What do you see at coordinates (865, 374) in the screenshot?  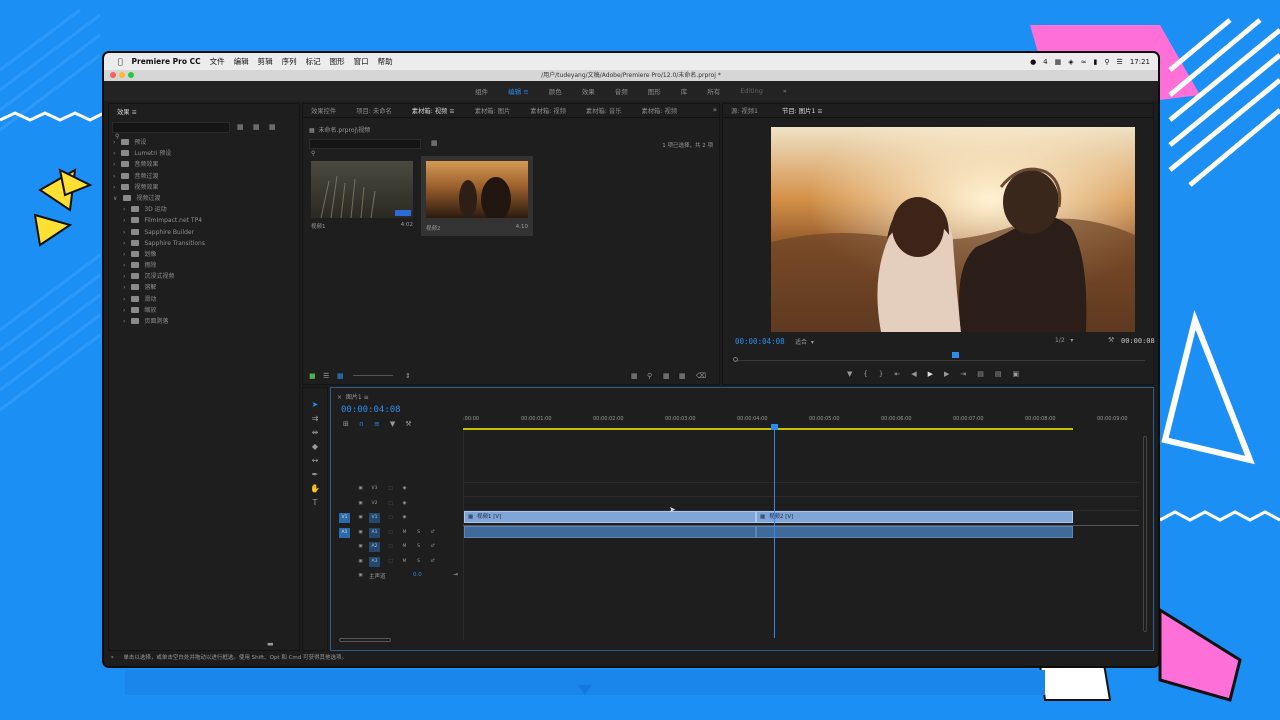 I see `mark-in-icon: {` at bounding box center [865, 374].